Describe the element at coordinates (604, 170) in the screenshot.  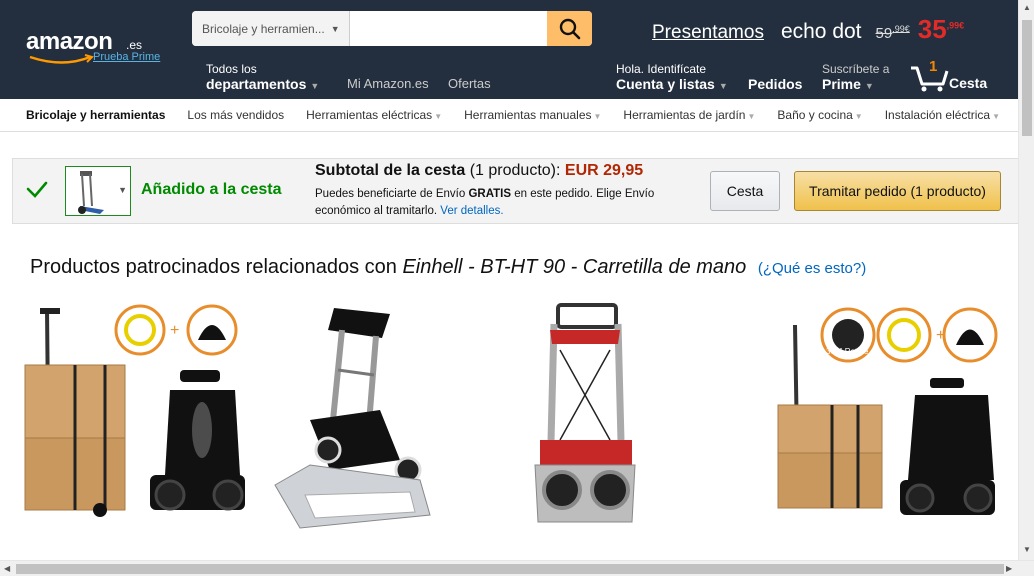
I see `subtotal-price: EUR 29,95` at that location.